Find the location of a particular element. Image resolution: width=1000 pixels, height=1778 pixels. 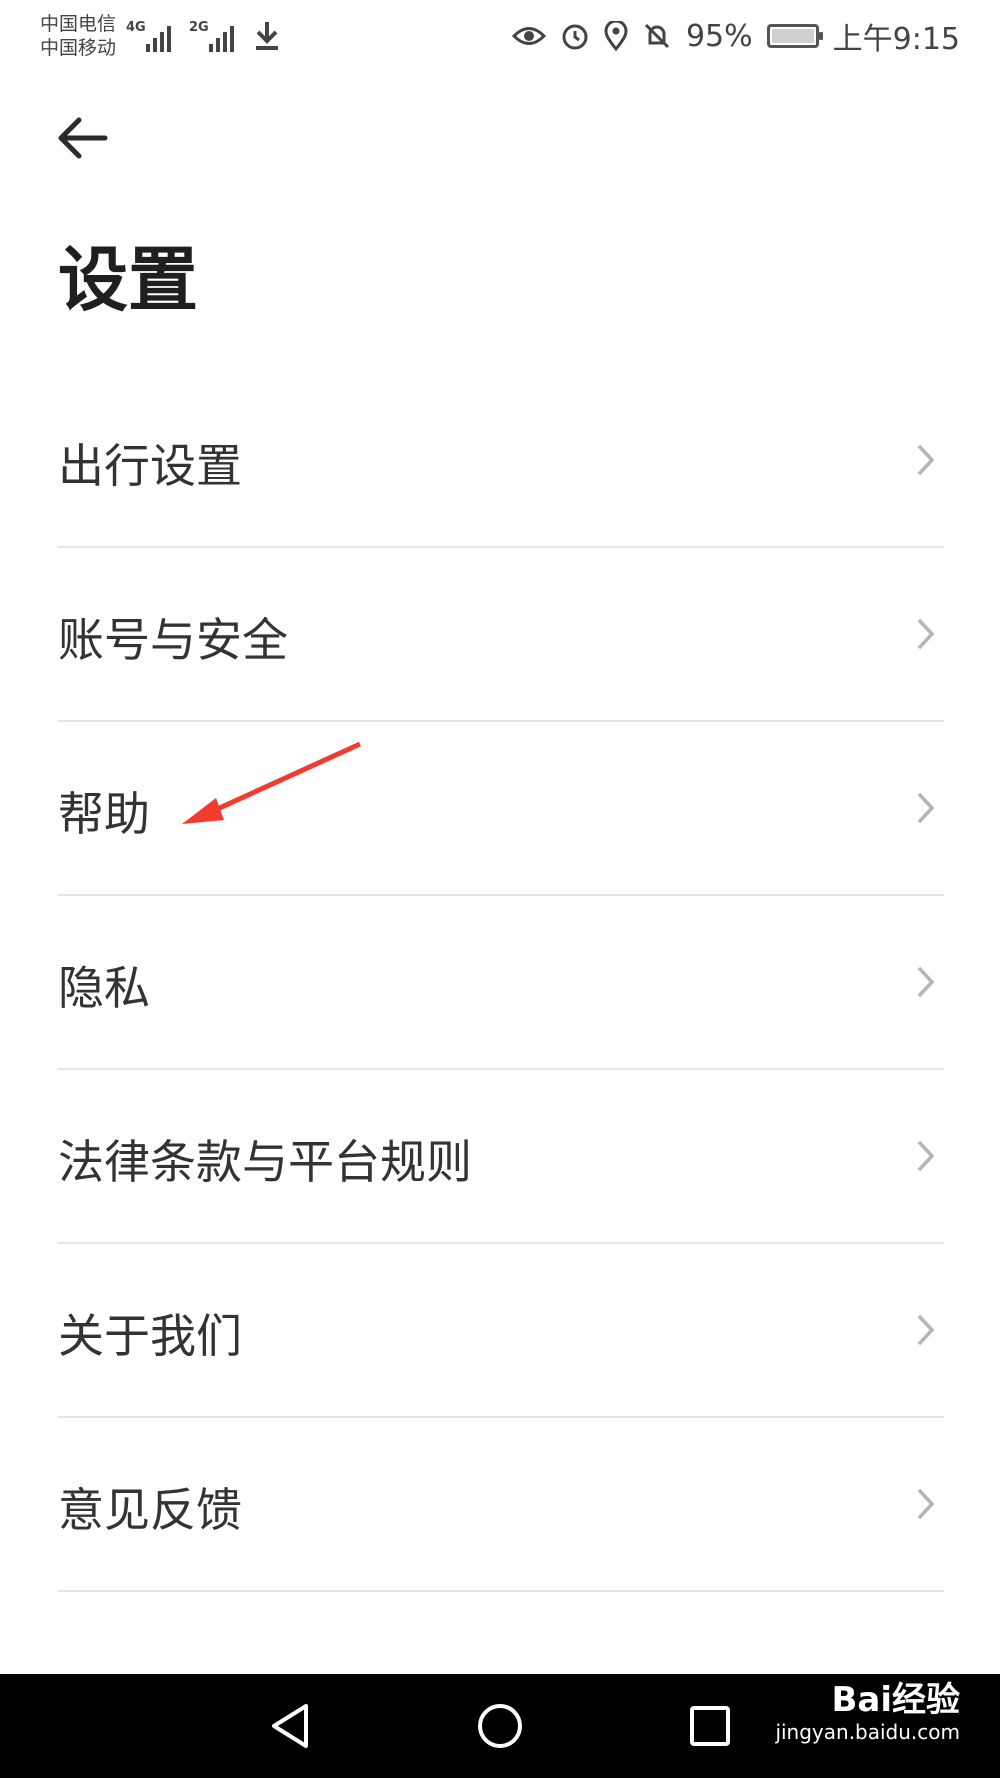

mute-bell-icon is located at coordinates (656, 36).